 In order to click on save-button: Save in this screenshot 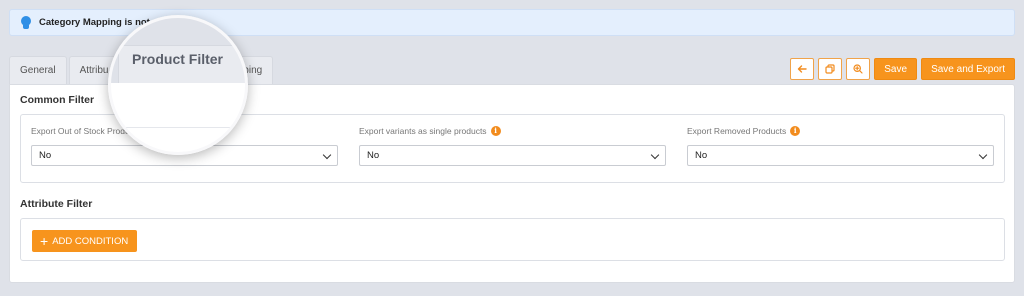, I will do `click(896, 69)`.